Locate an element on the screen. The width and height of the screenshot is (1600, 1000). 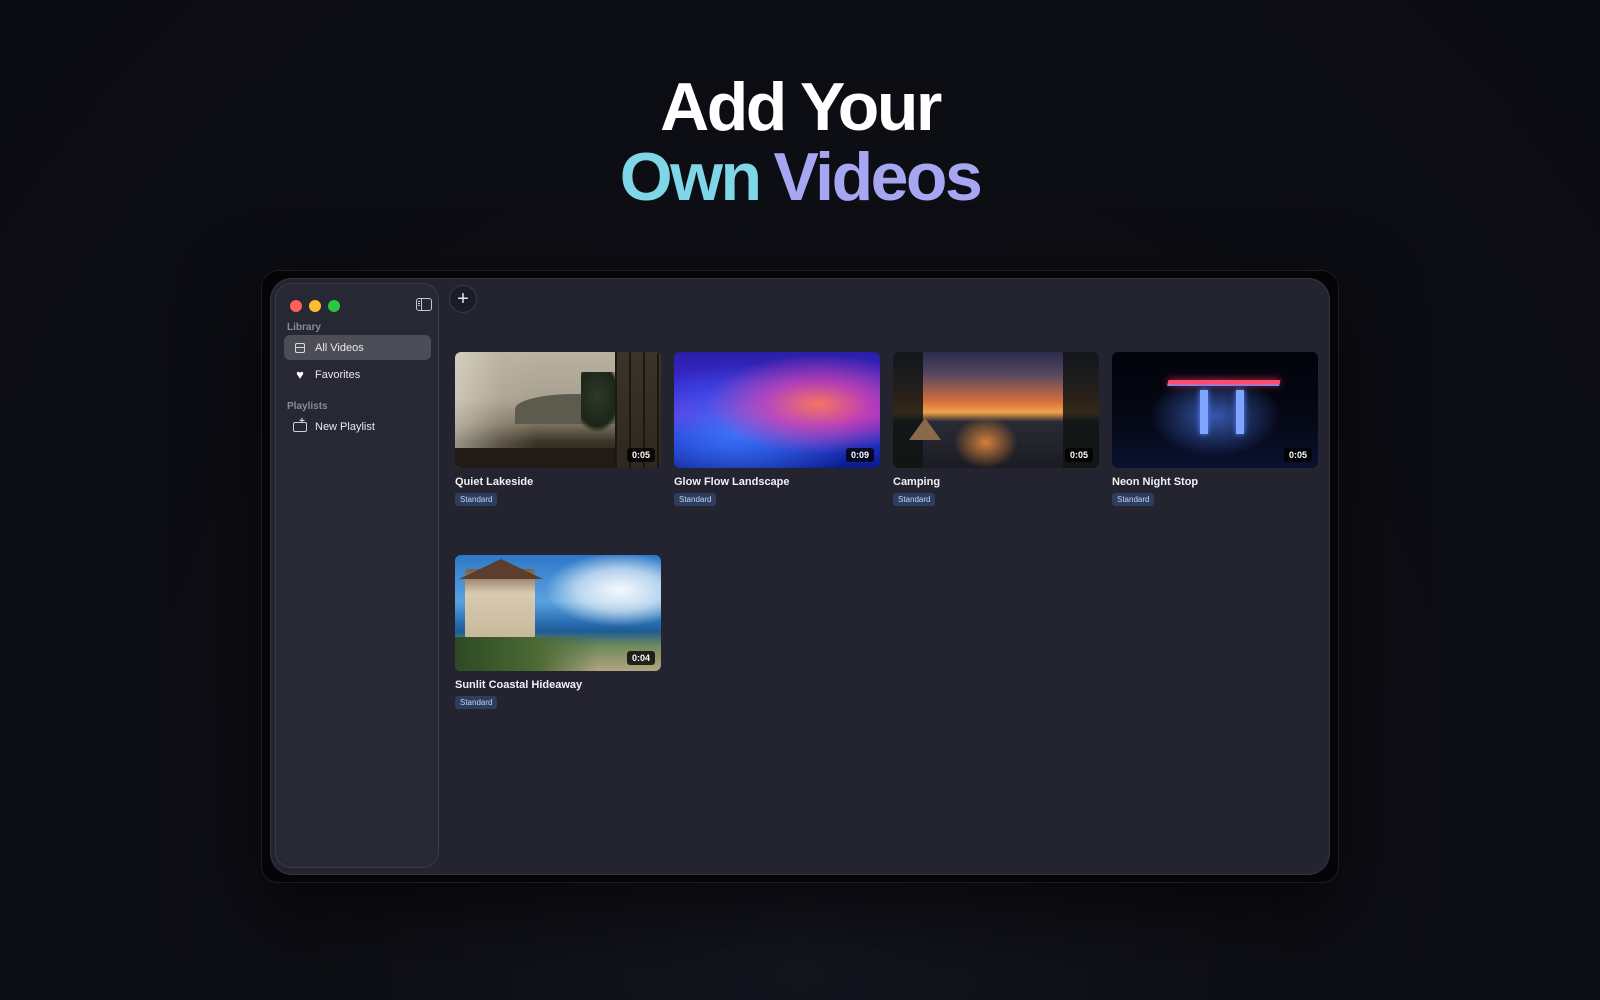
add-video-button: + is located at coordinates (463, 299).